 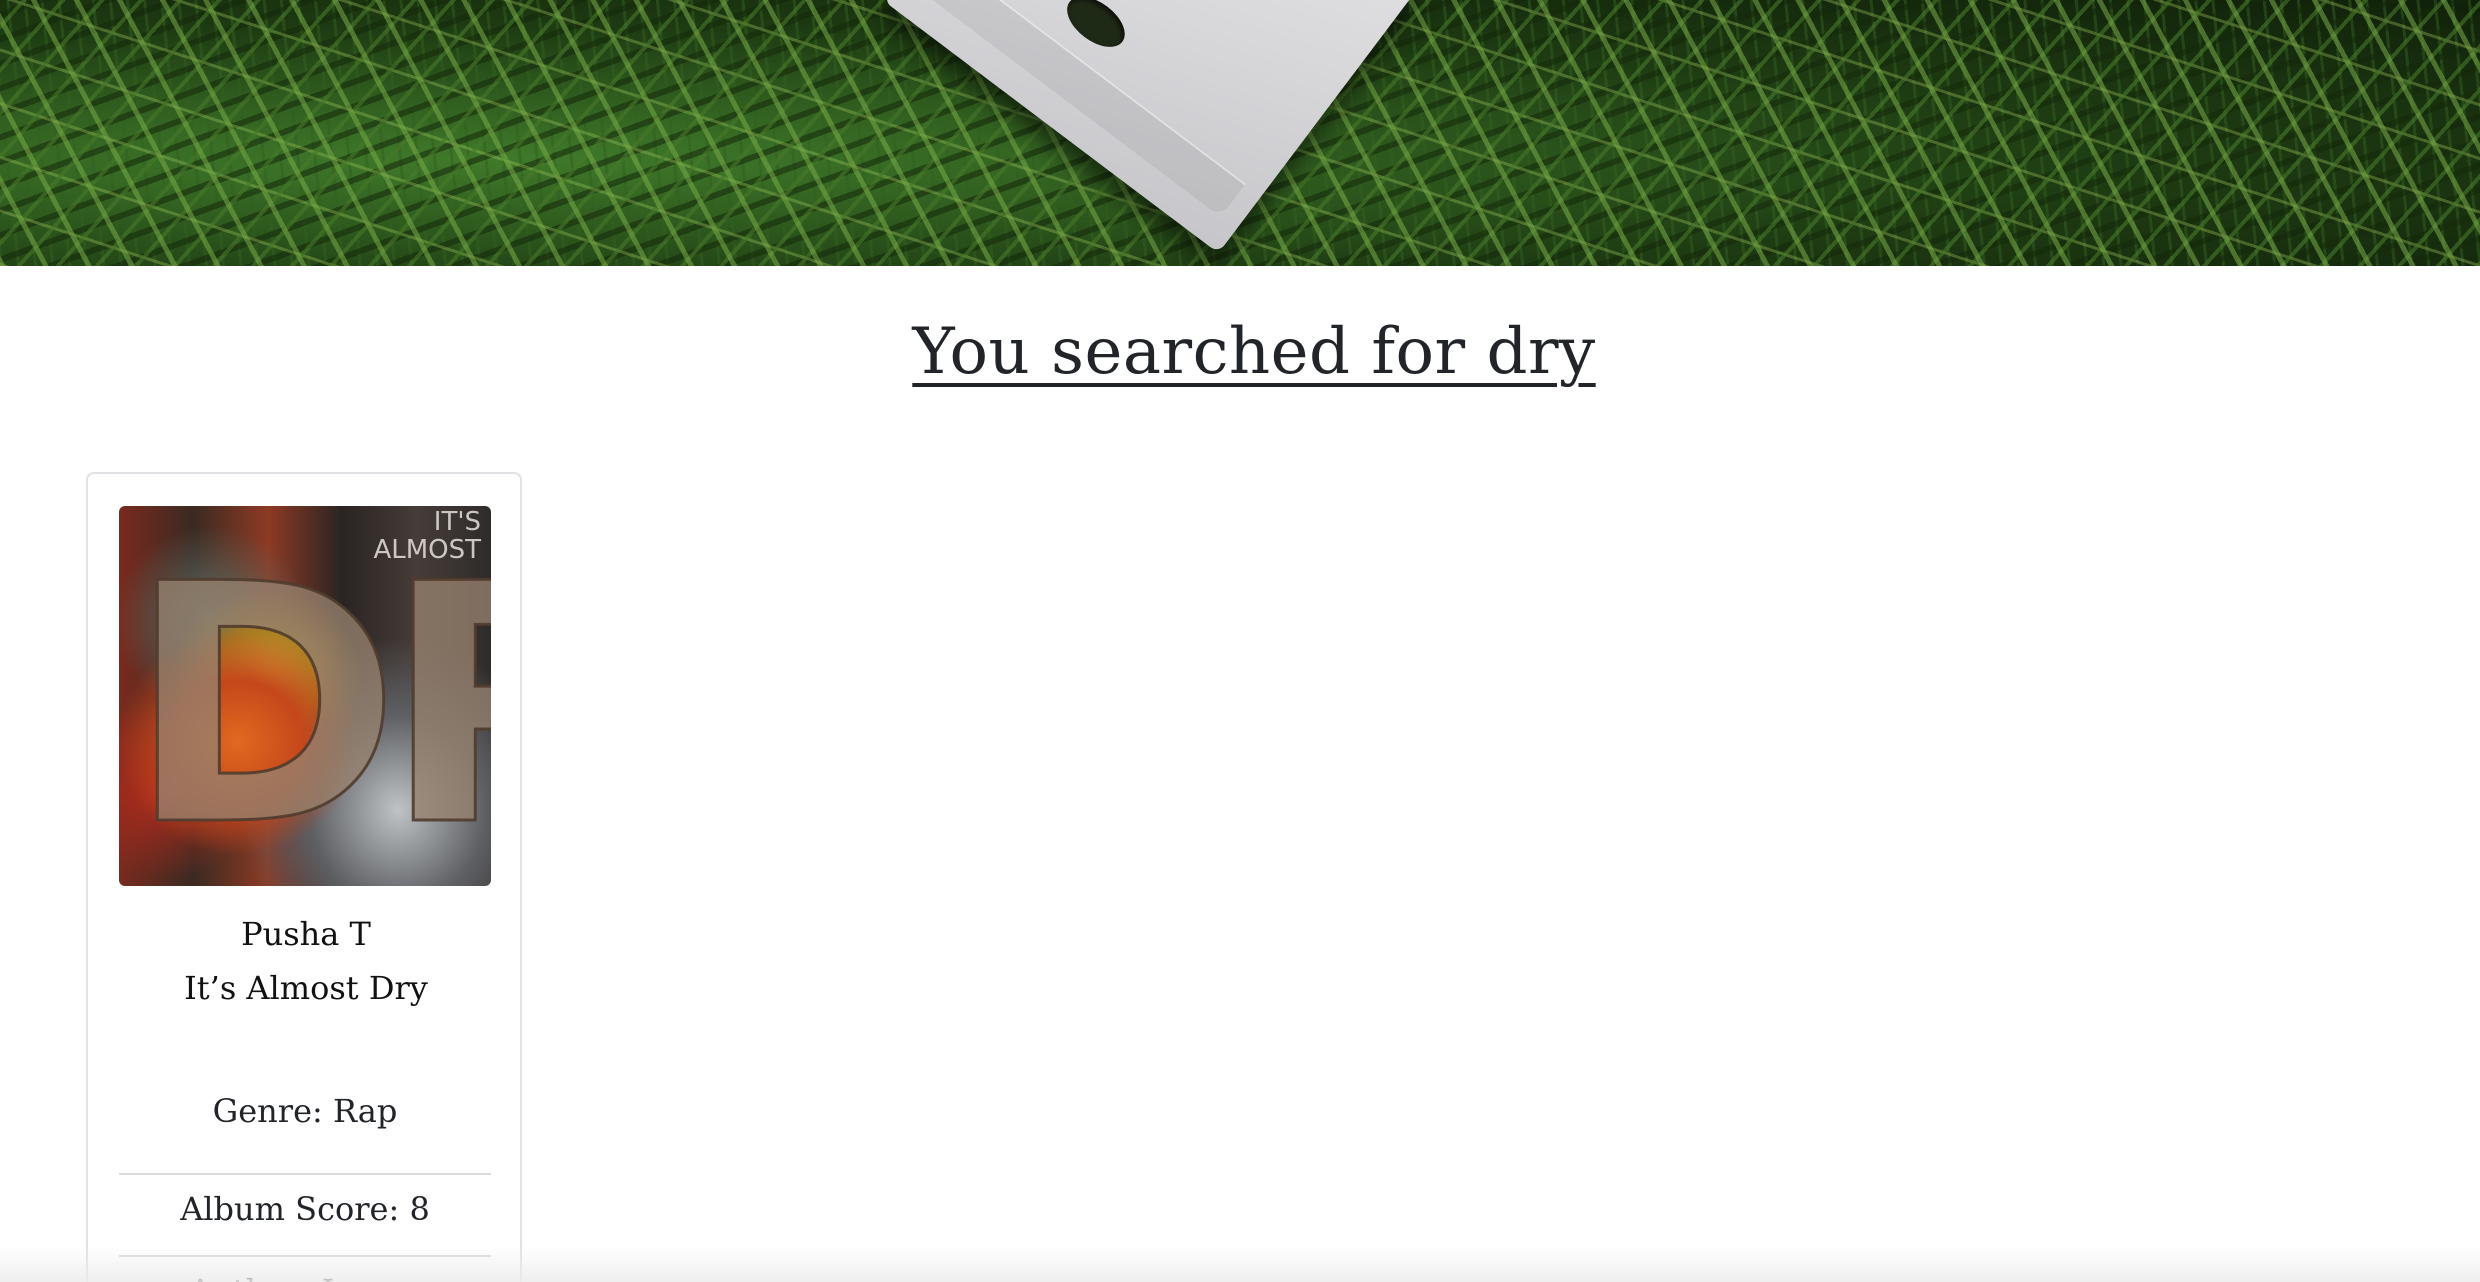 What do you see at coordinates (427, 536) in the screenshot?
I see `cover-subtitle-text: IT'S ALMOST` at bounding box center [427, 536].